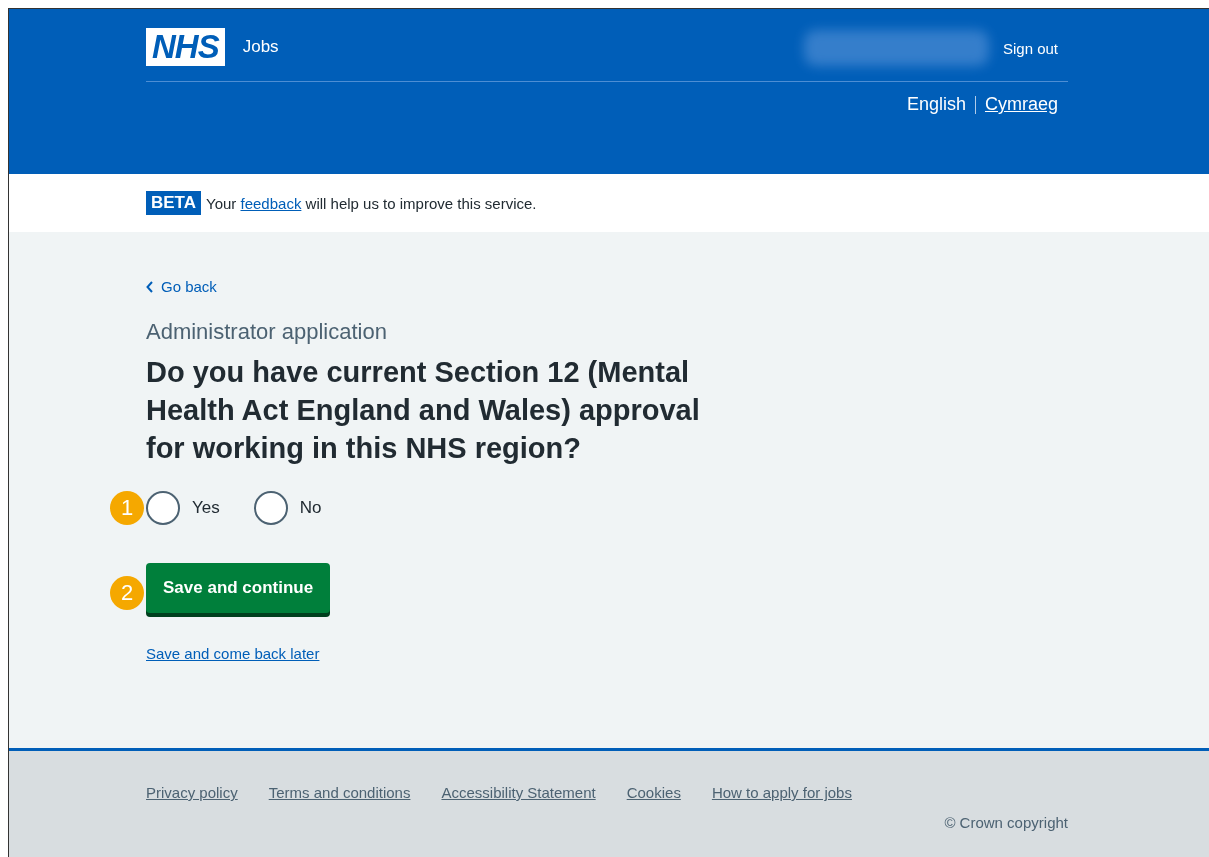 Image resolution: width=1209 pixels, height=857 pixels. Describe the element at coordinates (518, 792) in the screenshot. I see `footer-link: Accessibility Statement` at that location.